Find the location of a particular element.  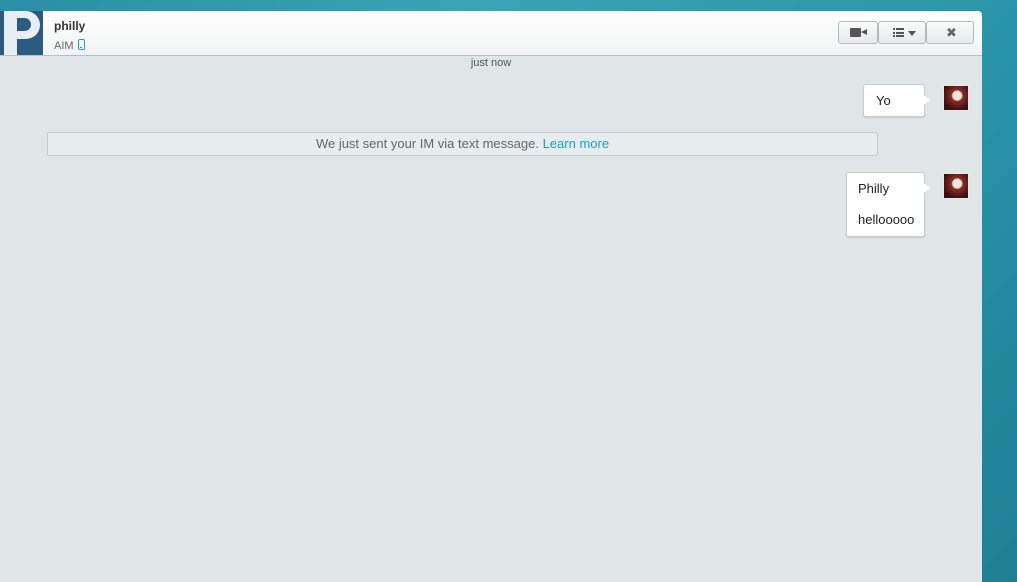

learn-more-link: Learn more is located at coordinates (576, 143).